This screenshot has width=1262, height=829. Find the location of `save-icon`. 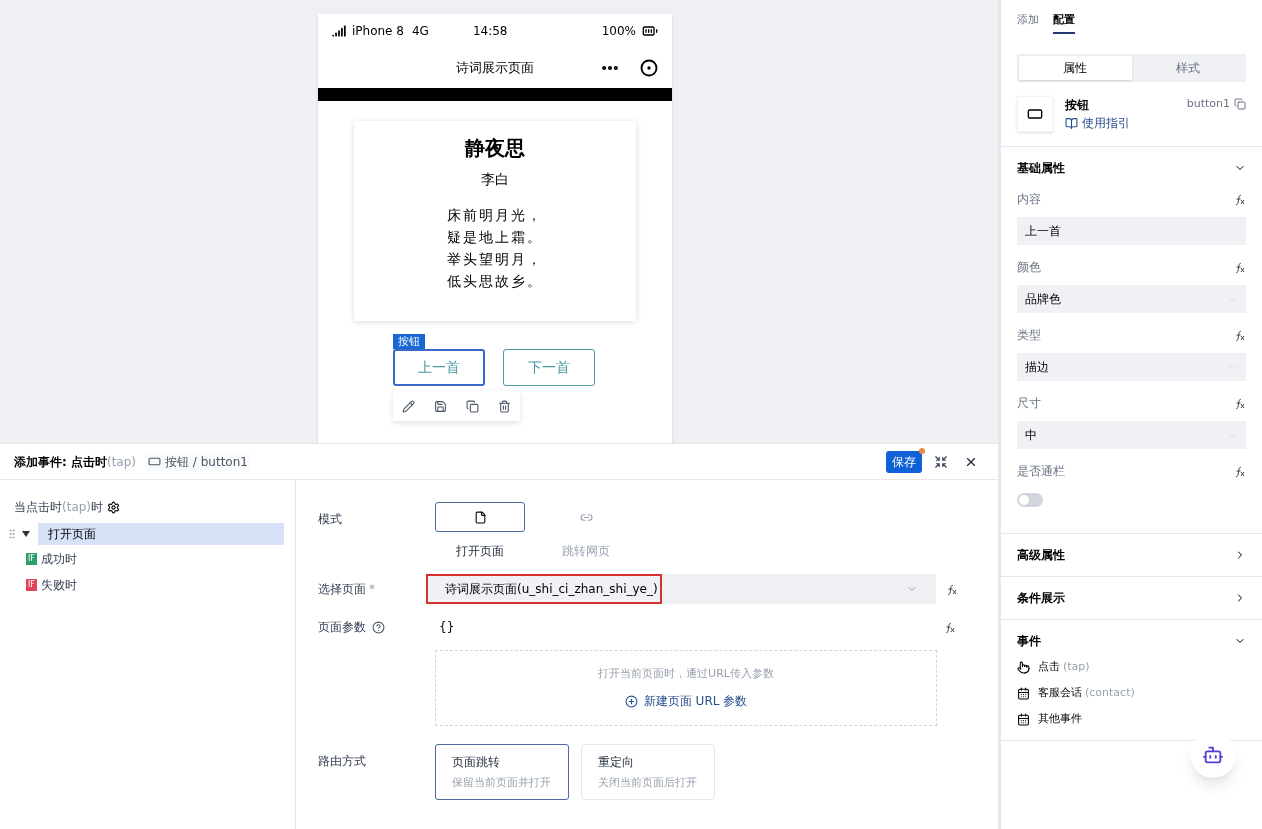

save-icon is located at coordinates (441, 406).